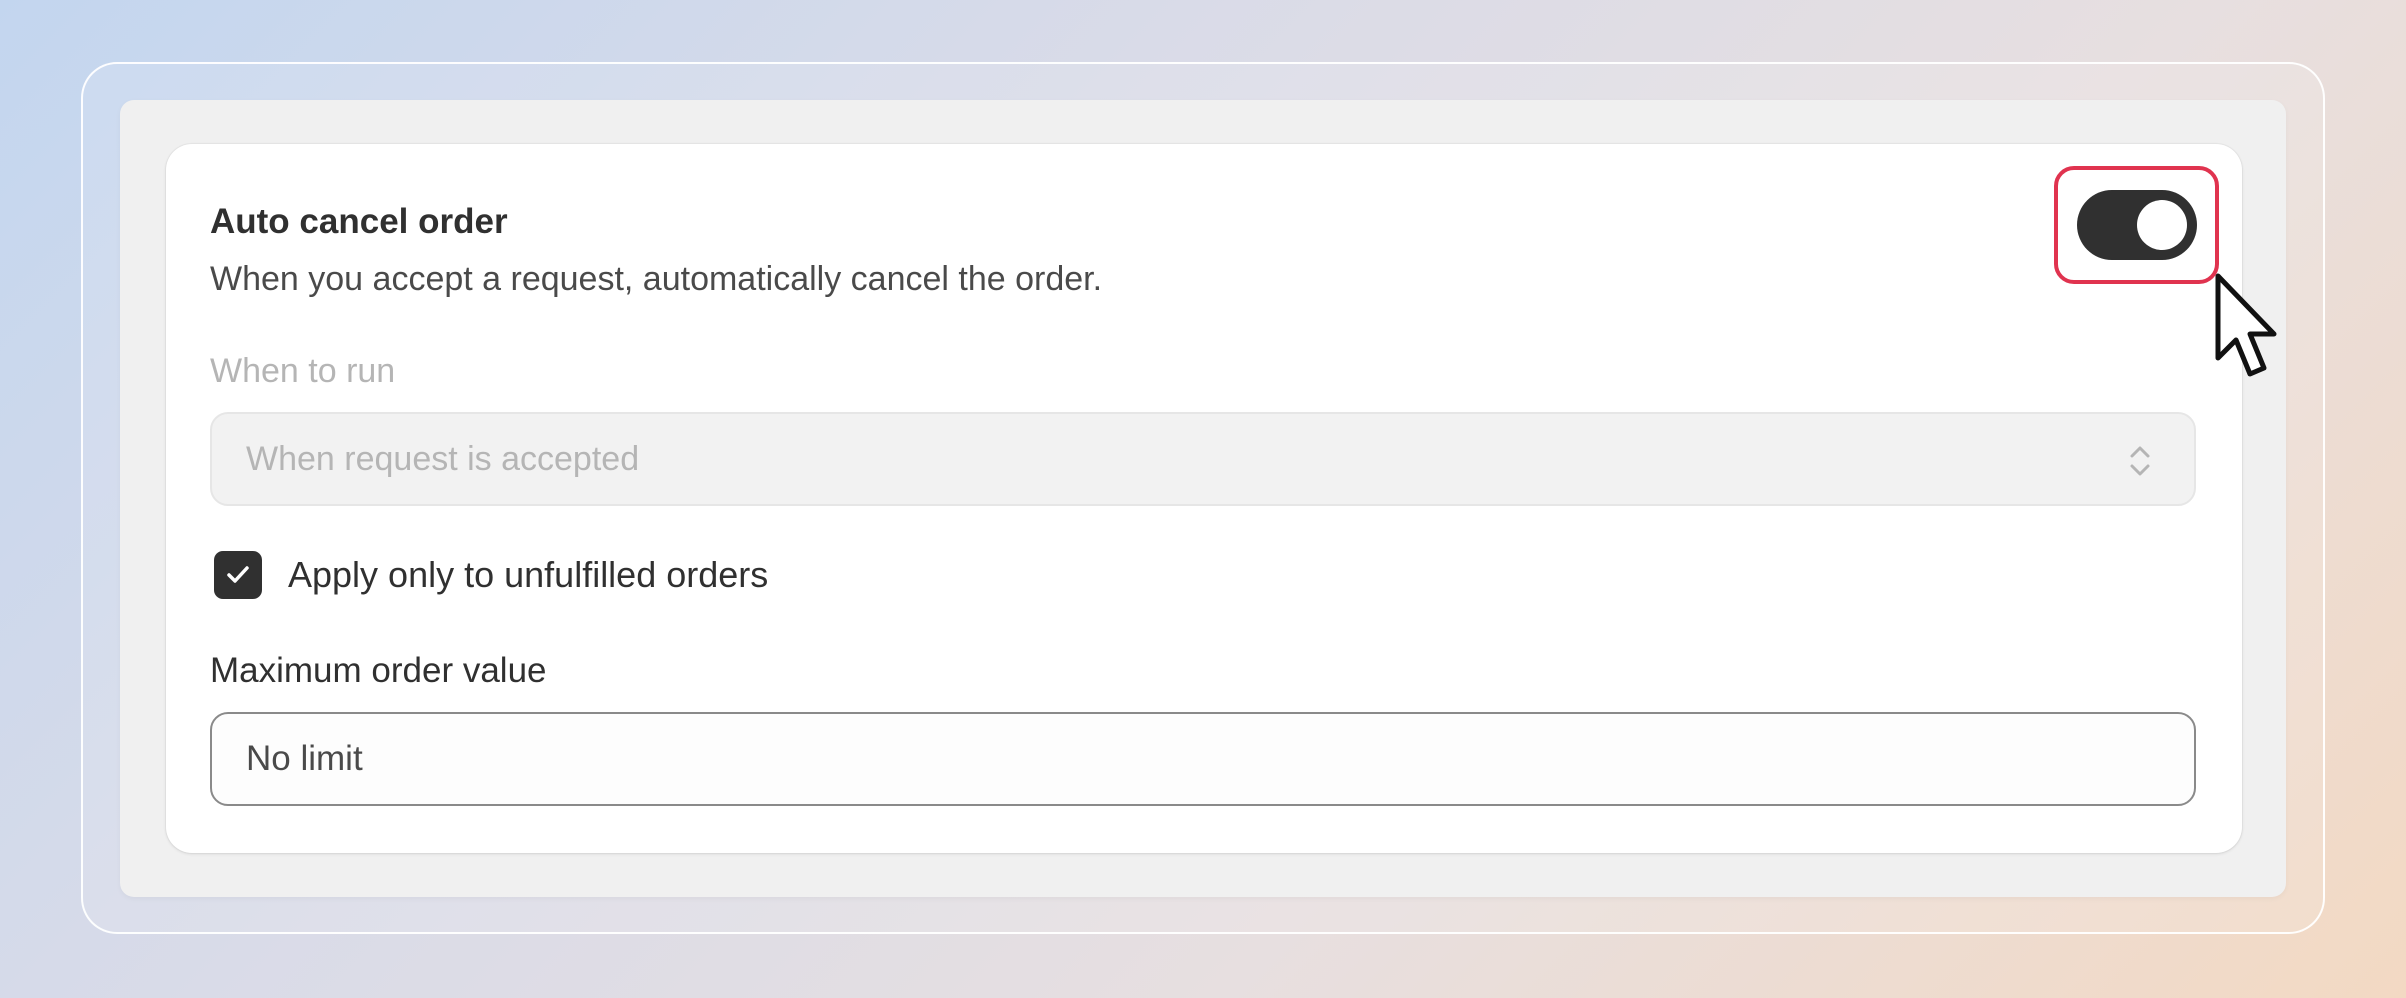 The image size is (2406, 998). What do you see at coordinates (443, 459) in the screenshot?
I see `when-to-run-selected-value: When request is accepted` at bounding box center [443, 459].